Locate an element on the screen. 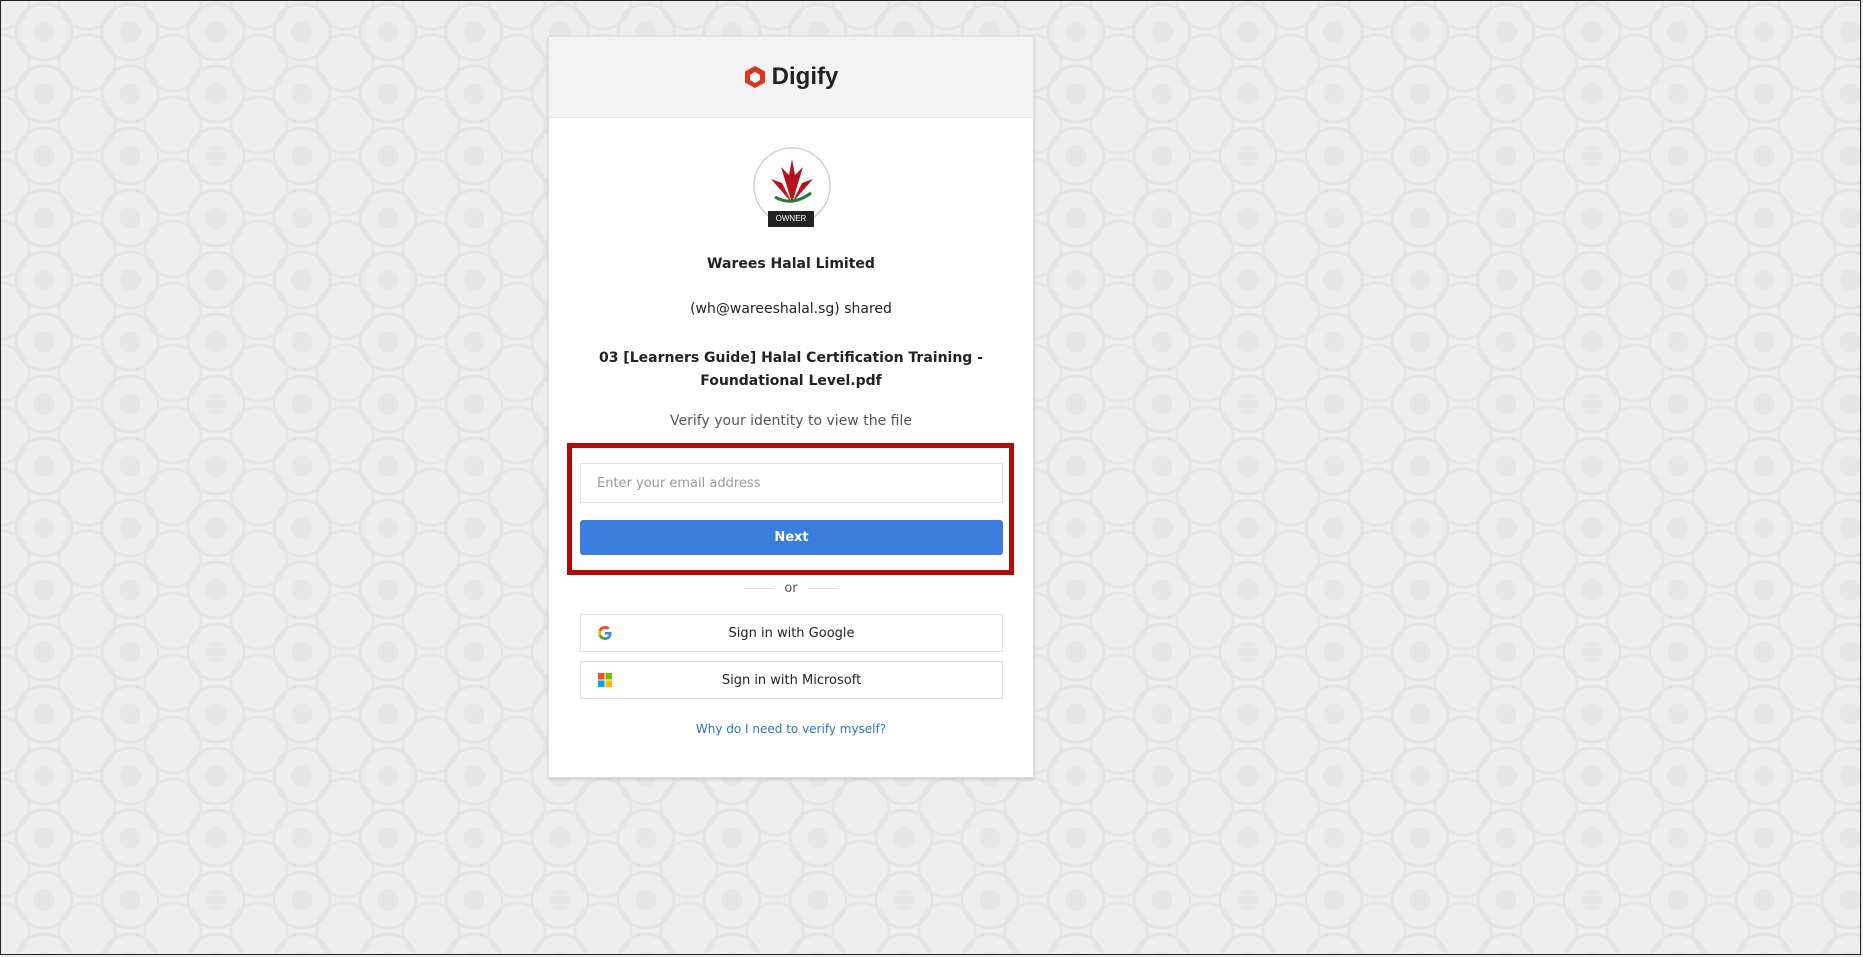  owner-avatar: OWNER is located at coordinates (792, 188).